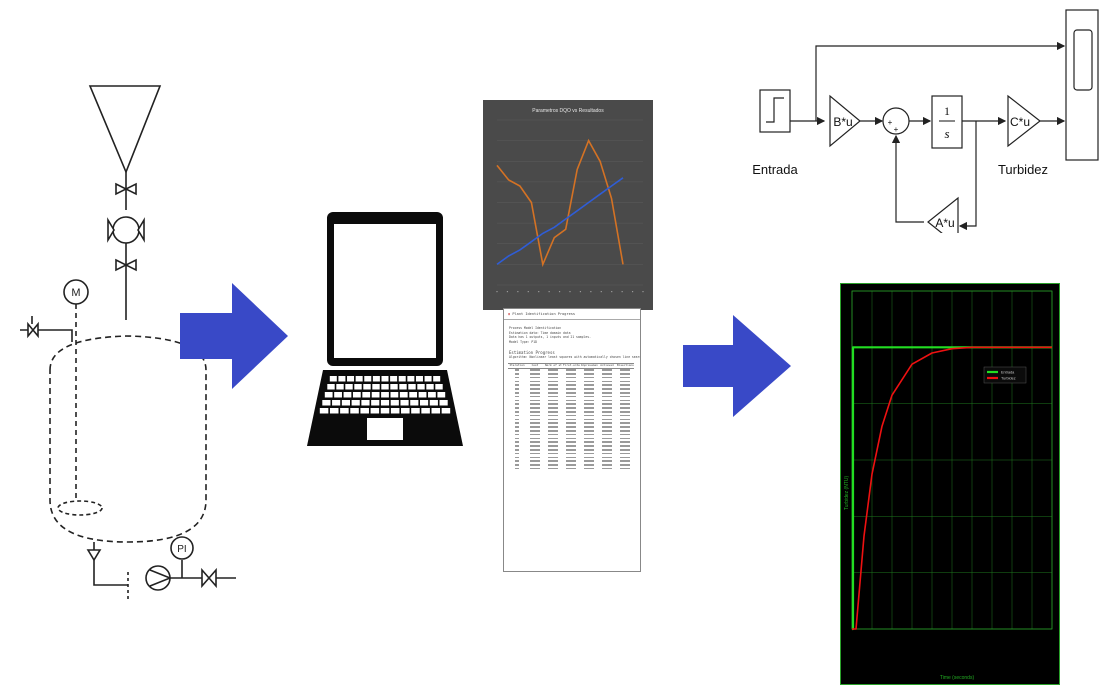 The width and height of the screenshot is (1116, 690). Describe the element at coordinates (1008, 373) in the screenshot. I see `legend-entrada: Entrada` at that location.